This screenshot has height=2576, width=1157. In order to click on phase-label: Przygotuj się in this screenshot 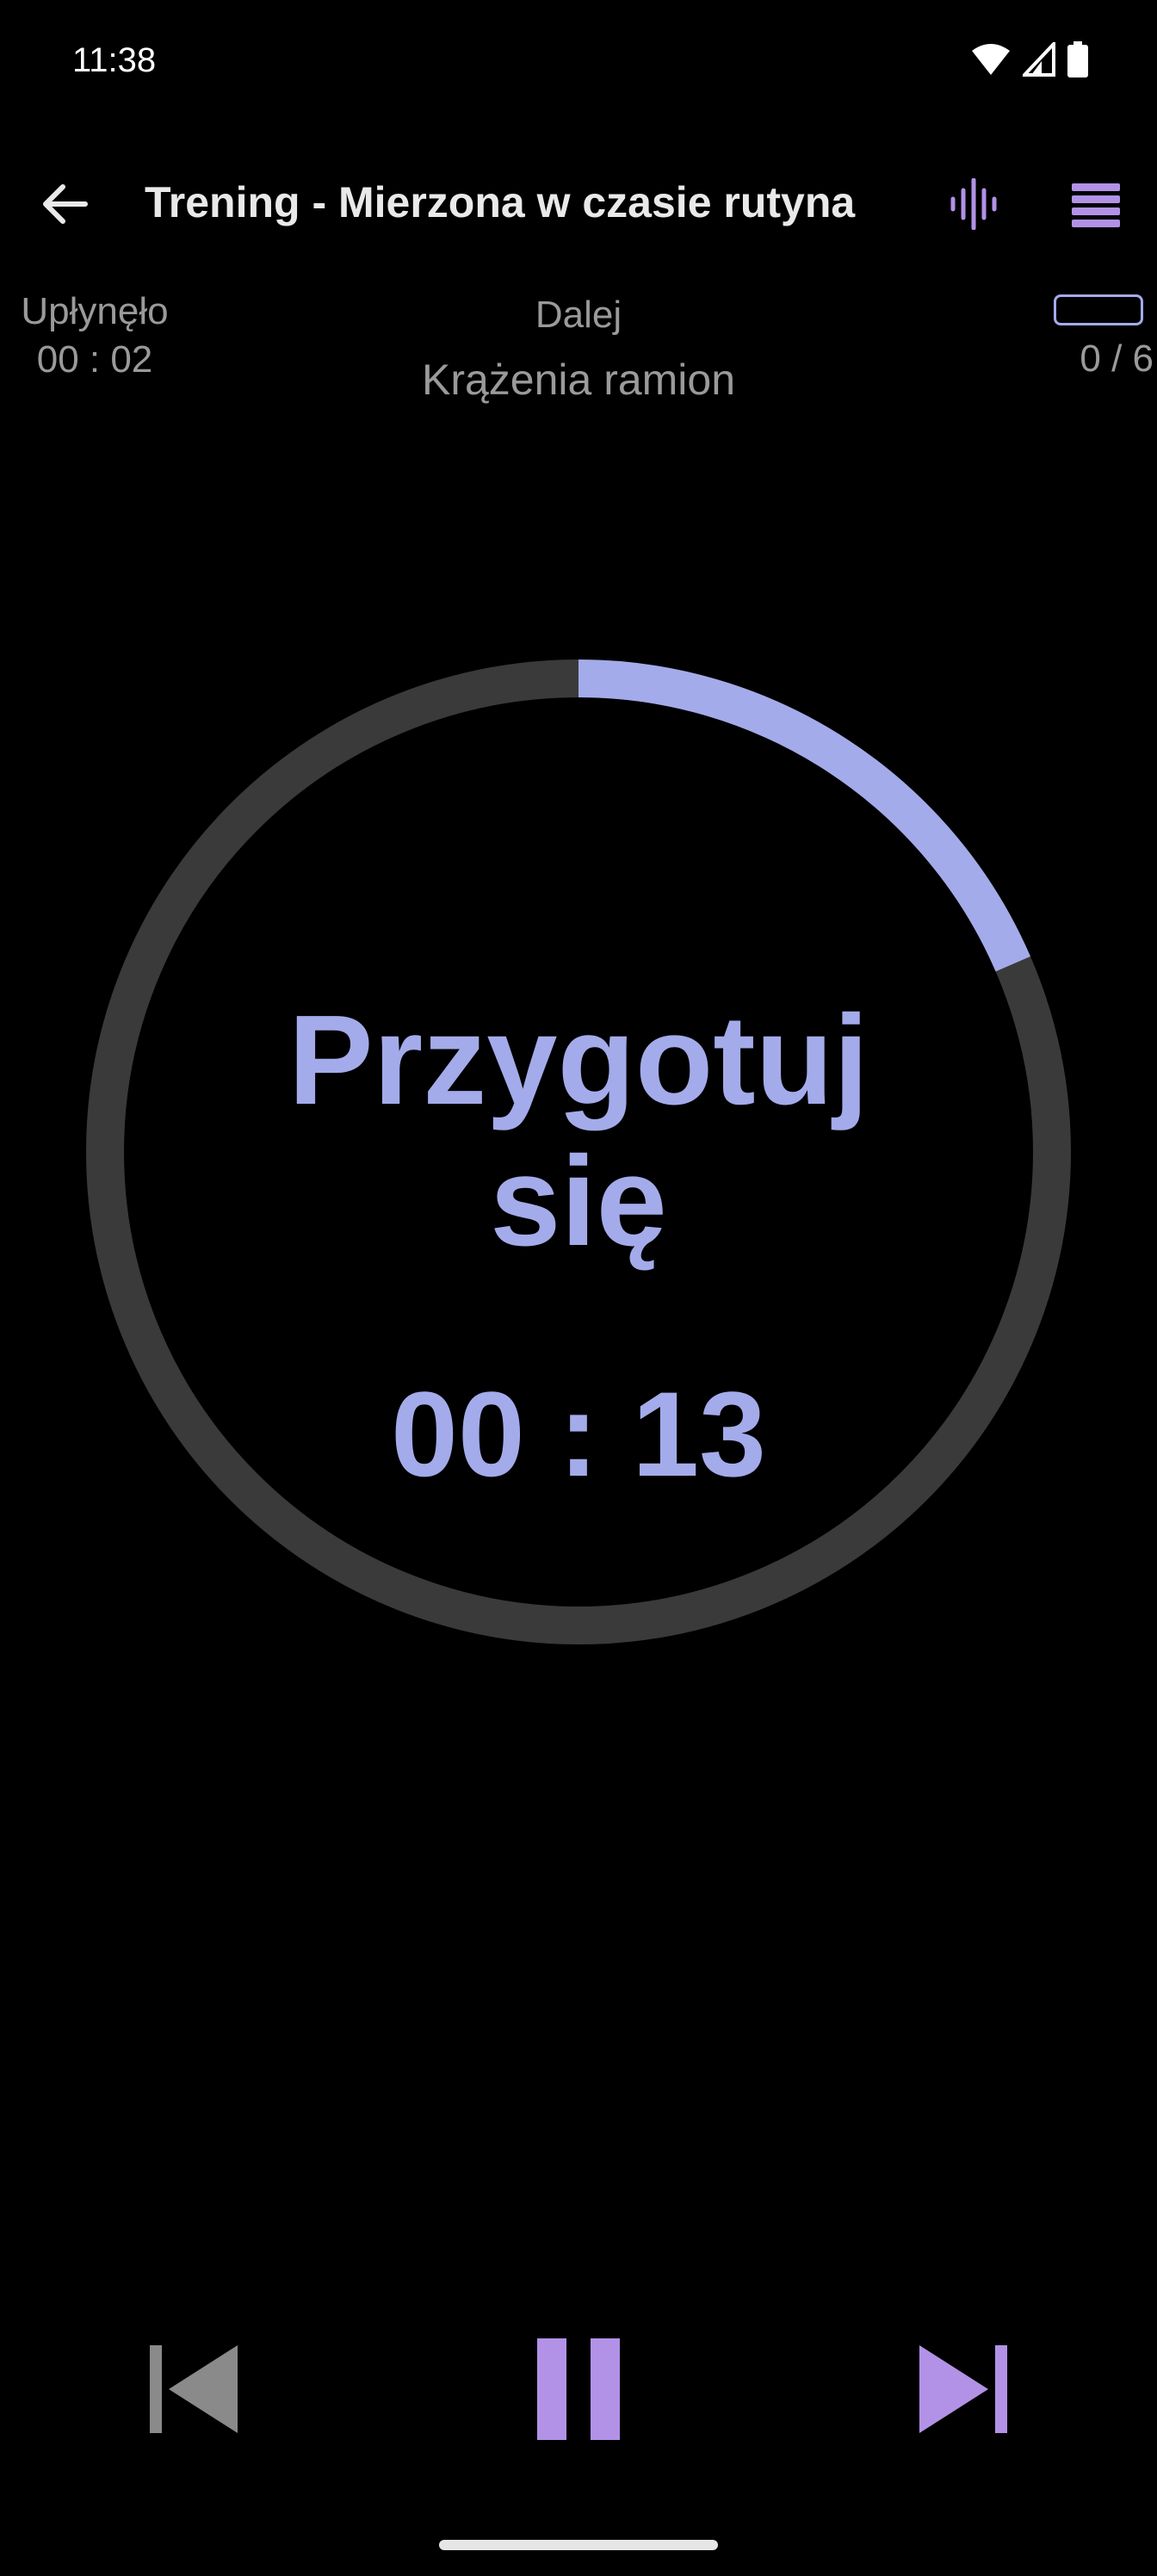, I will do `click(579, 1131)`.